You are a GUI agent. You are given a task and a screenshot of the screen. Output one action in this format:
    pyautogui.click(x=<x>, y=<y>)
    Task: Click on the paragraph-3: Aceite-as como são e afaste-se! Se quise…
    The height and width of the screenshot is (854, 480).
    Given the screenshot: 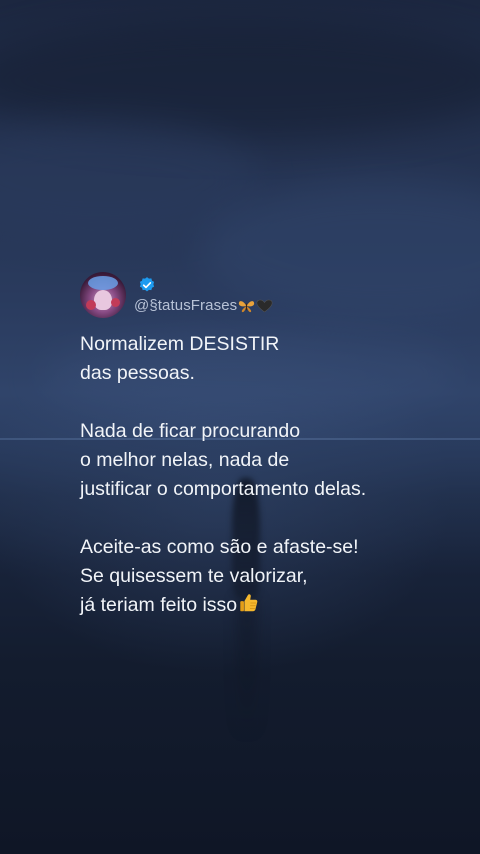 What is the action you would take?
    pyautogui.click(x=260, y=576)
    